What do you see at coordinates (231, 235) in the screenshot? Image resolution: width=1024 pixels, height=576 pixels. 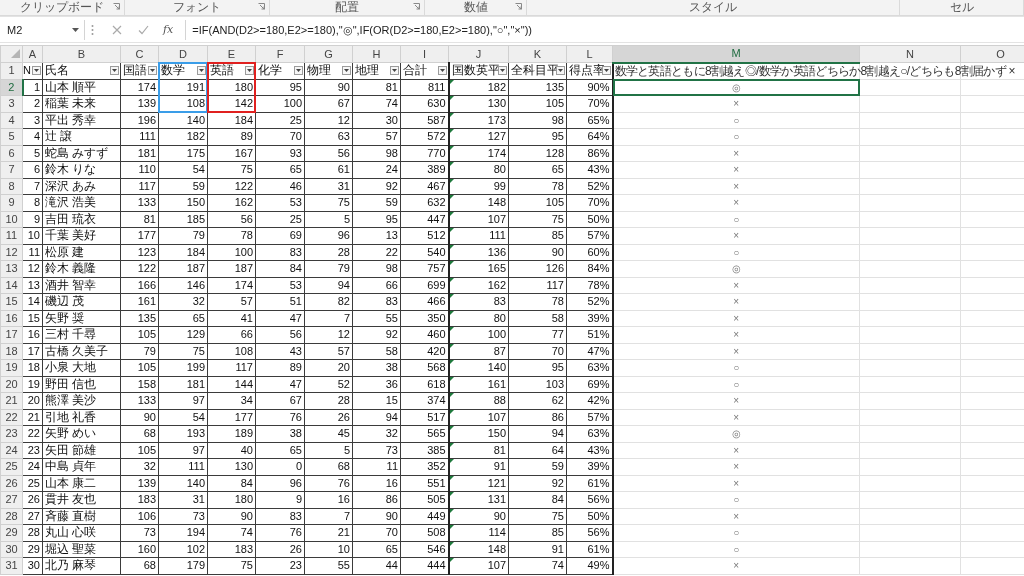 I see `table-cell: 78` at bounding box center [231, 235].